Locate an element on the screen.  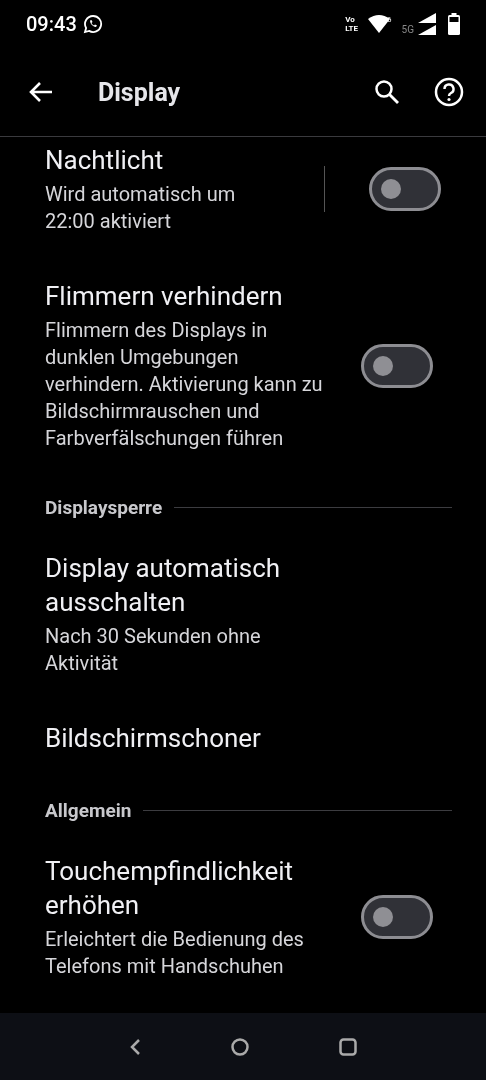
setting-summary: Wird automatisch um 22:00 aktiviert is located at coordinates (141, 208).